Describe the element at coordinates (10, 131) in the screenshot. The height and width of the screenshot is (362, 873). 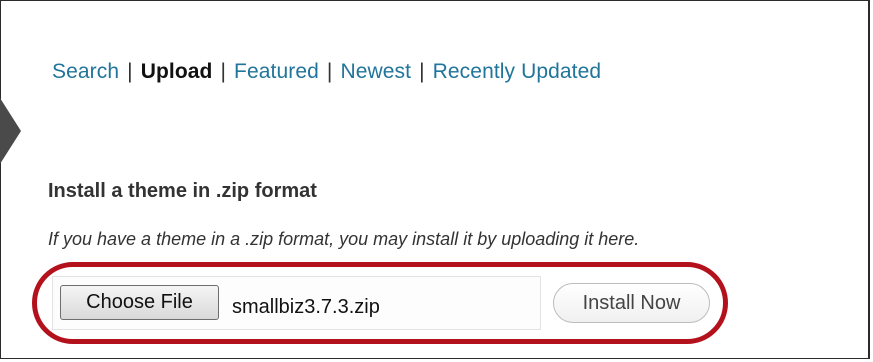
I see `side-arrow-icon` at that location.